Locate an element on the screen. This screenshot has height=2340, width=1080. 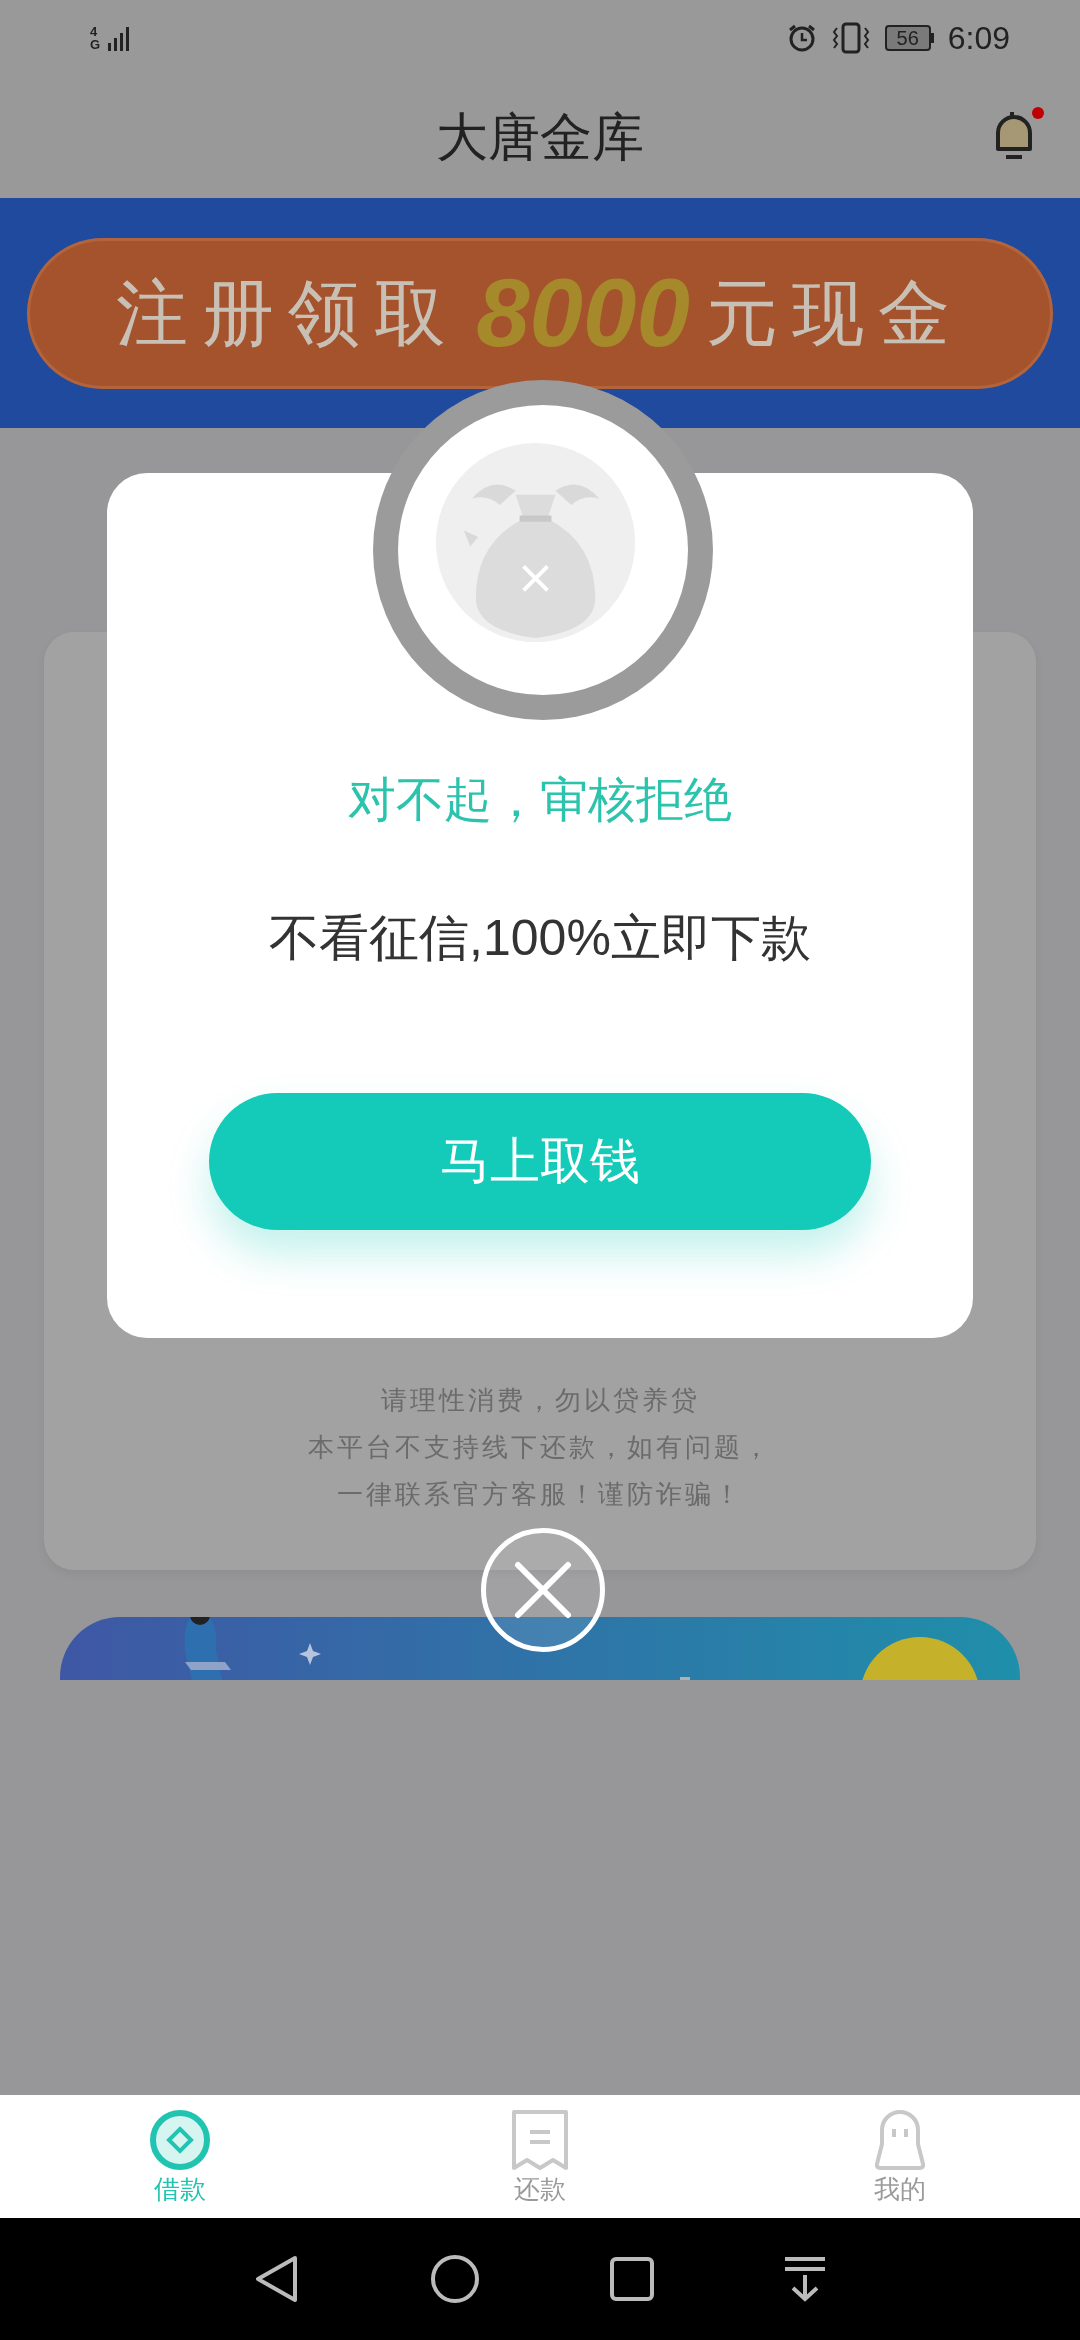
tab-item: 我的 is located at coordinates (900, 2156).